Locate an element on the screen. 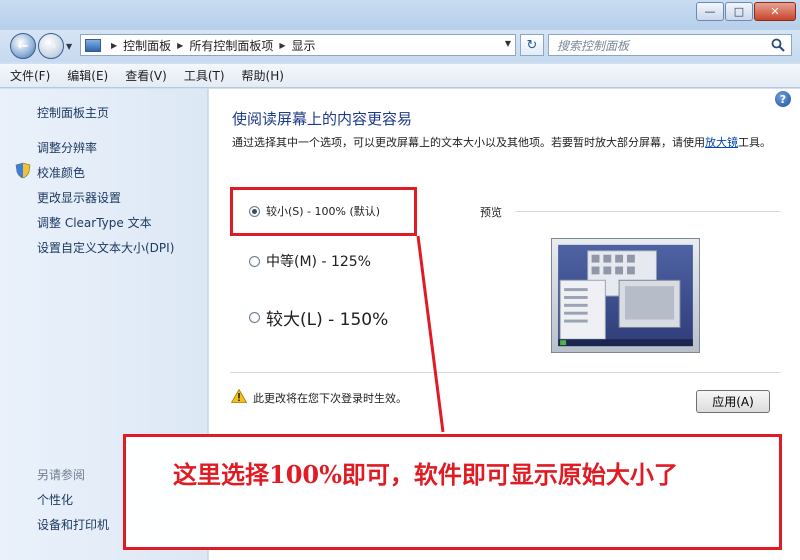  sidebar-item-change-display-settings: 更改显示器设置 is located at coordinates (79, 197).